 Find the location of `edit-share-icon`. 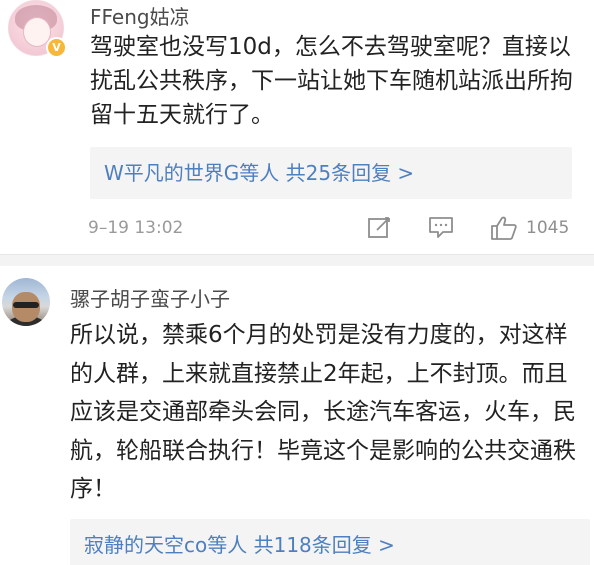

edit-share-icon is located at coordinates (379, 227).